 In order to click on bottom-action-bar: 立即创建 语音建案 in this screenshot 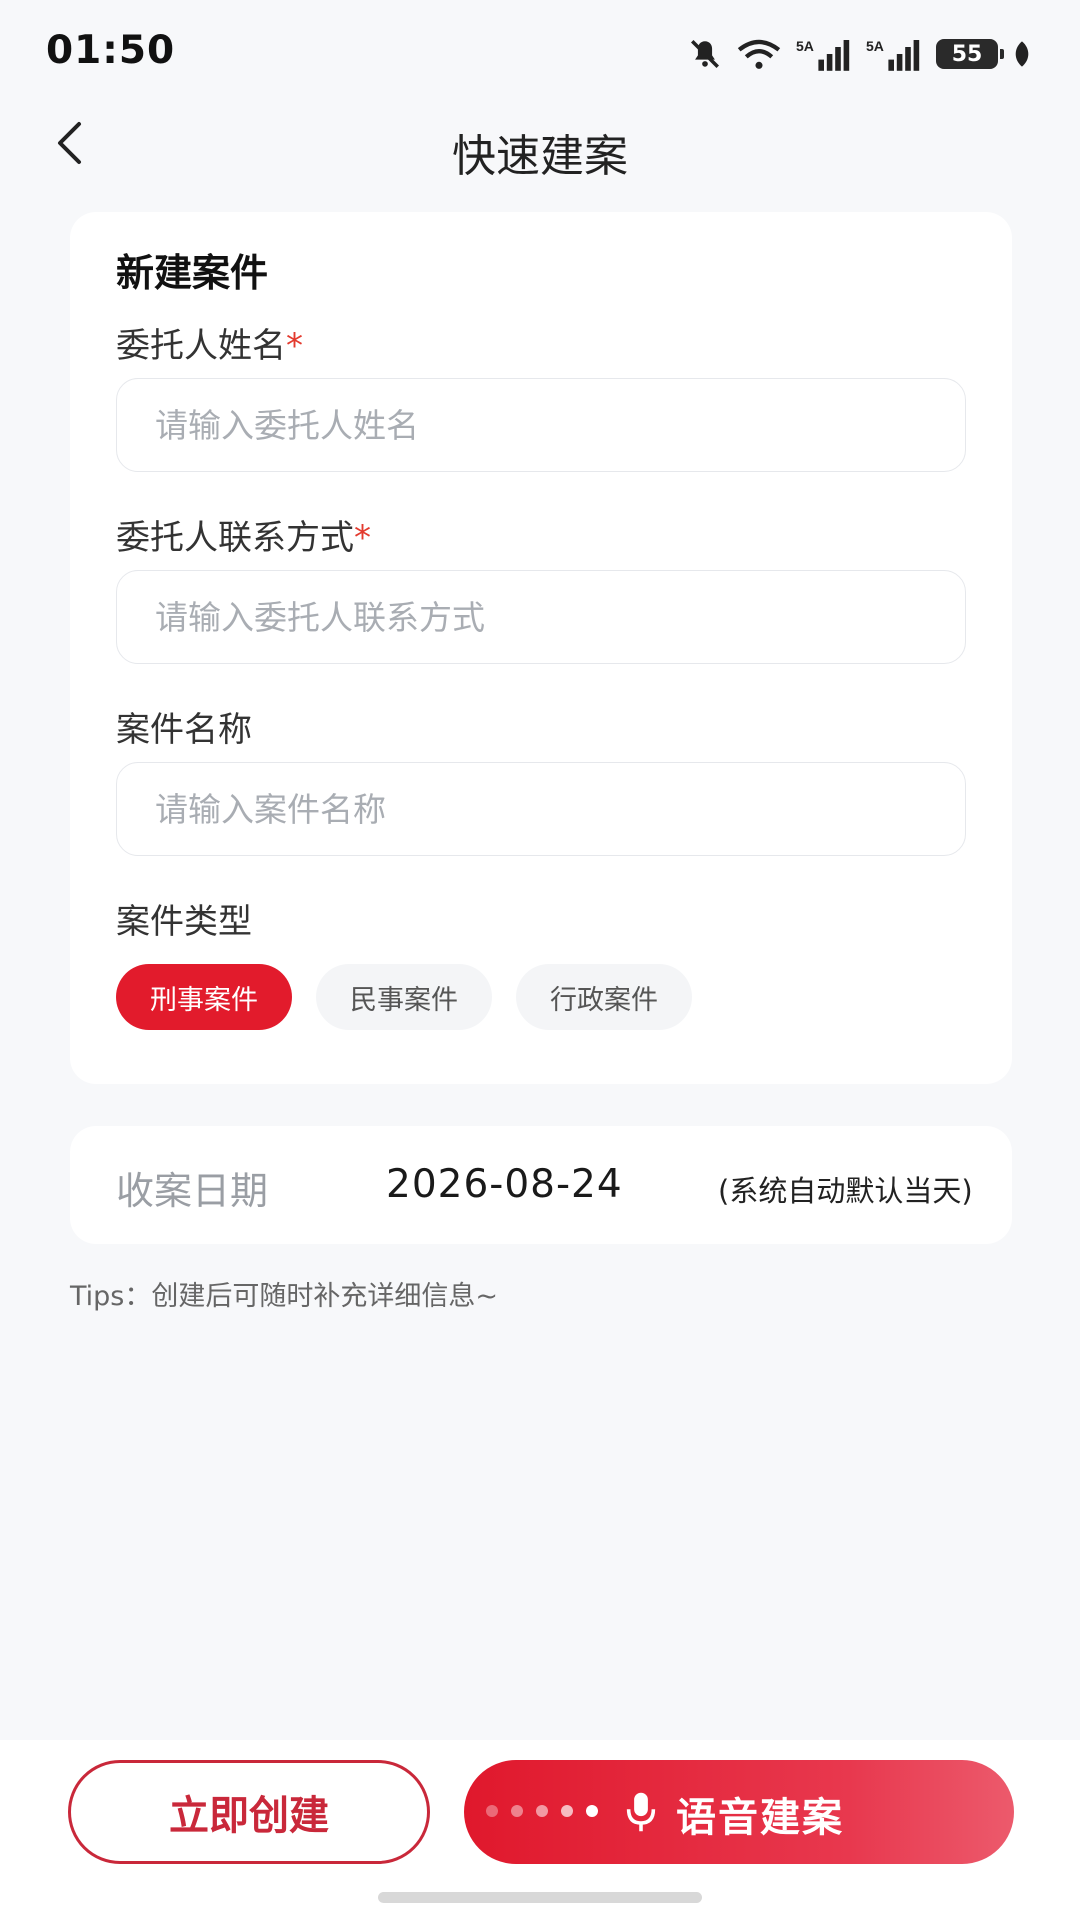, I will do `click(540, 1830)`.